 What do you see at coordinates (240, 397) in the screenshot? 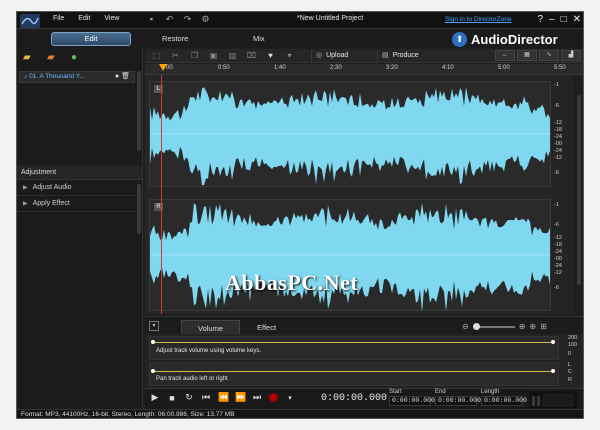
I see `fast-forward-icon: ⏩` at bounding box center [240, 397].